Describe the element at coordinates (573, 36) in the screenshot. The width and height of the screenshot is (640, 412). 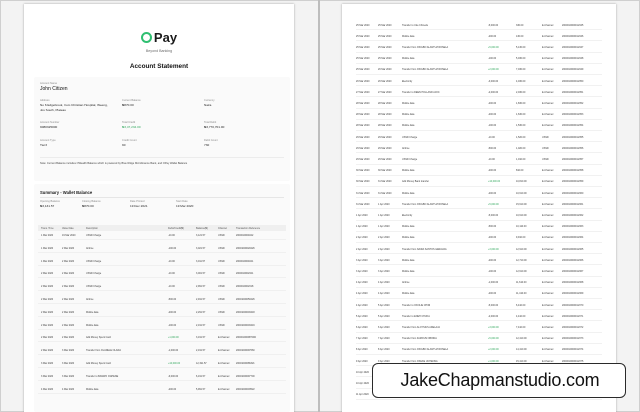
I see `table-cell: 2000010009012346` at that location.